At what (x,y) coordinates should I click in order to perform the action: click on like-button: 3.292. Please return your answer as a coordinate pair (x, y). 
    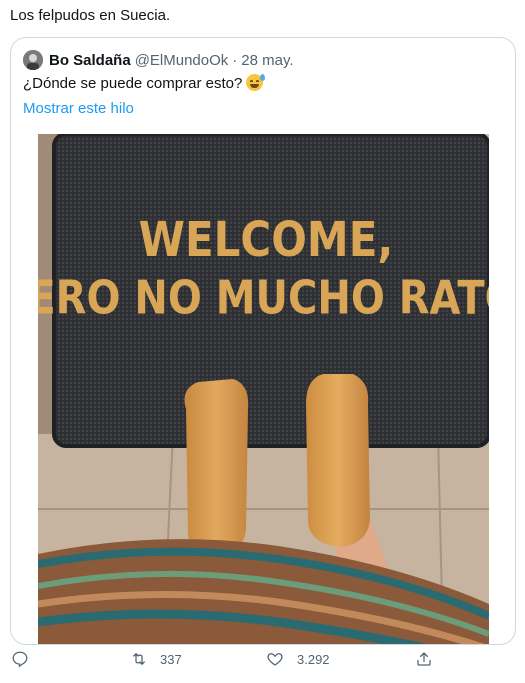
    Looking at the image, I should click on (298, 659).